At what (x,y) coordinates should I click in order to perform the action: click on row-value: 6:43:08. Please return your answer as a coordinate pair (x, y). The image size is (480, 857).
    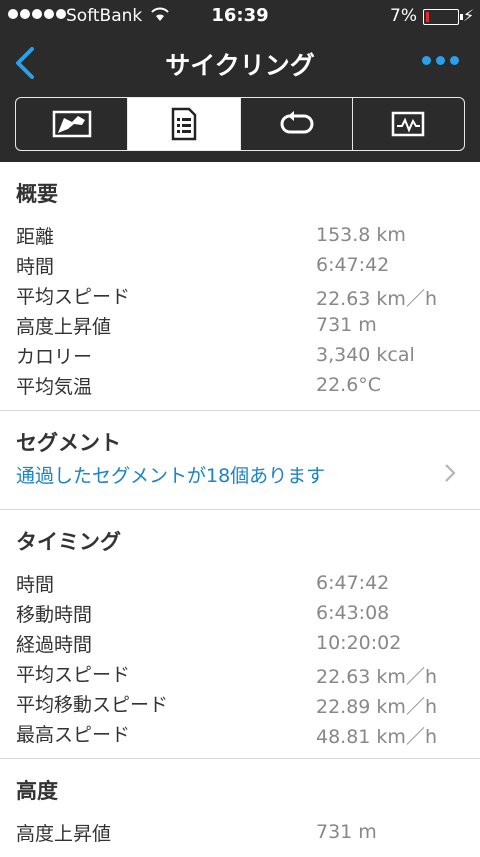
    Looking at the image, I should click on (353, 613).